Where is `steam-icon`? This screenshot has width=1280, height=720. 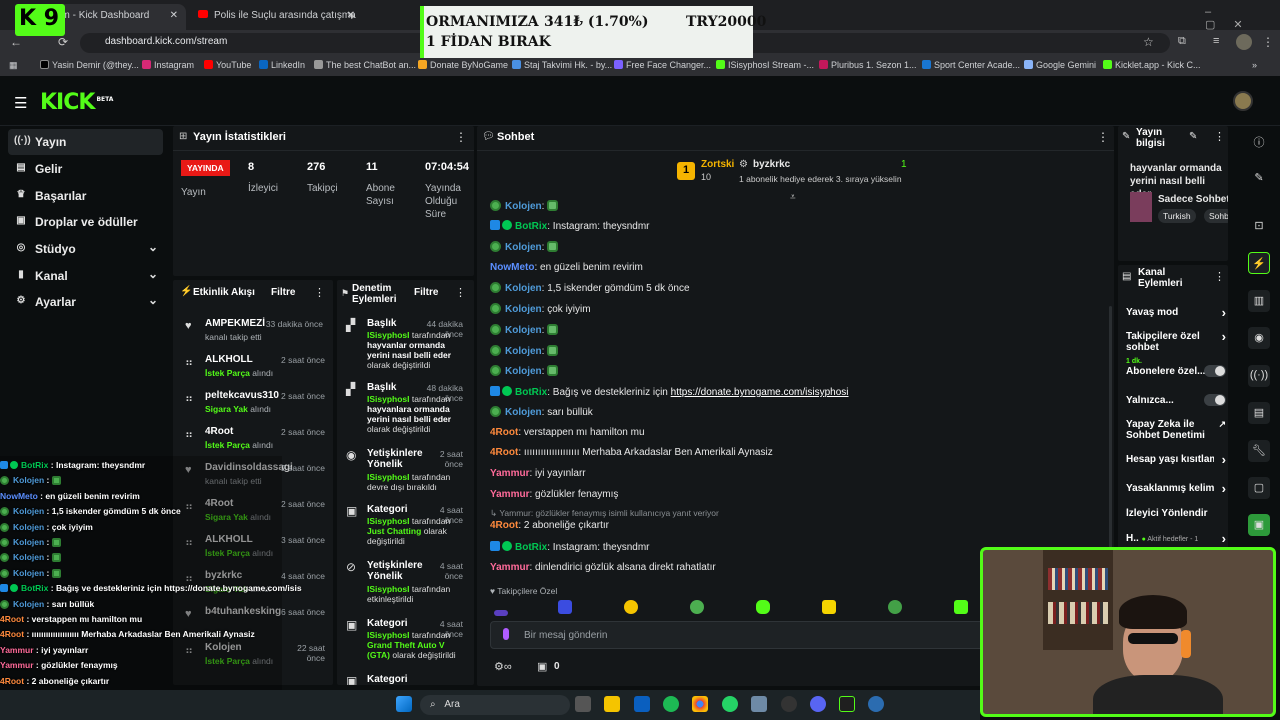
steam-icon is located at coordinates (876, 704).